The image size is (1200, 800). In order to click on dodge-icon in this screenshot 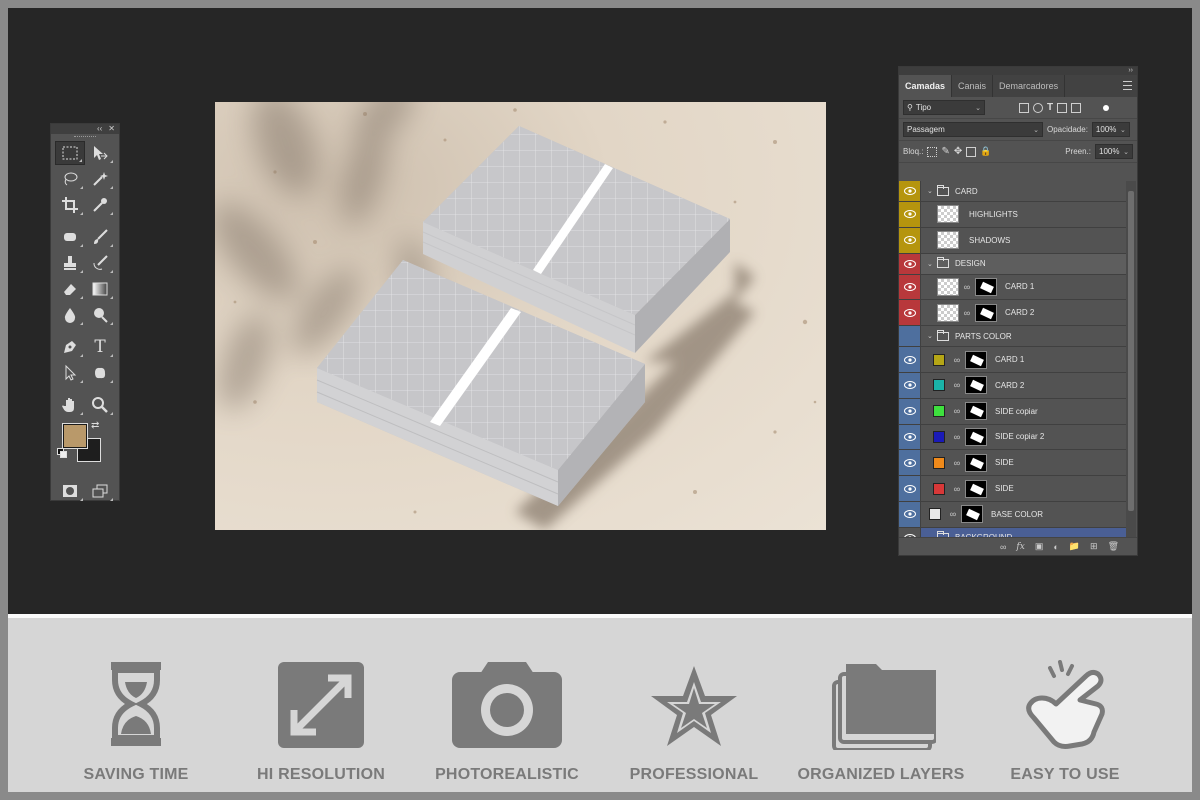, I will do `click(100, 315)`.